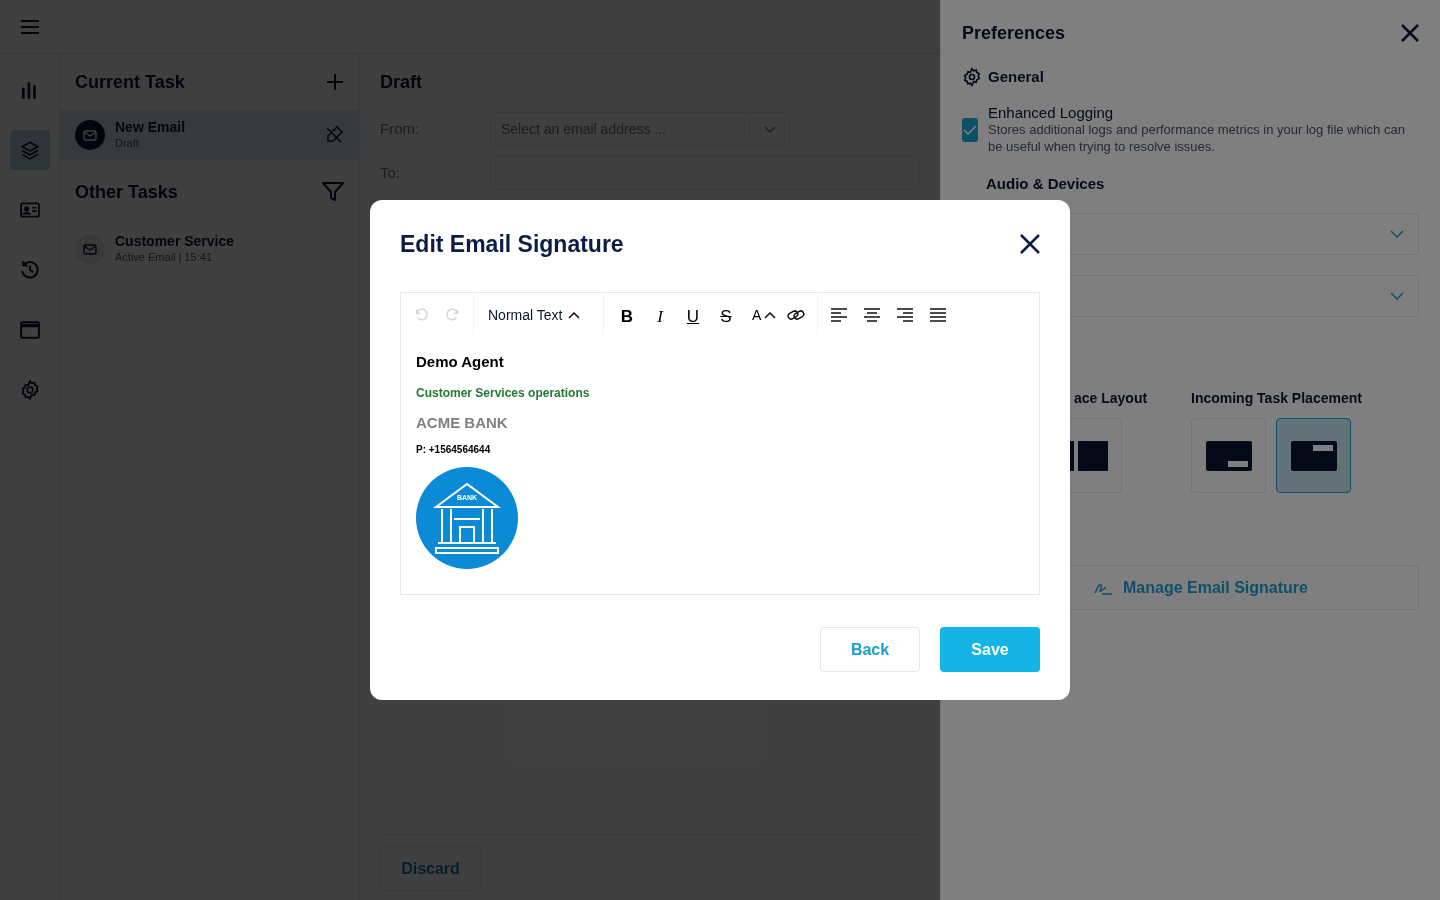  What do you see at coordinates (30, 26) in the screenshot?
I see `menu-icon` at bounding box center [30, 26].